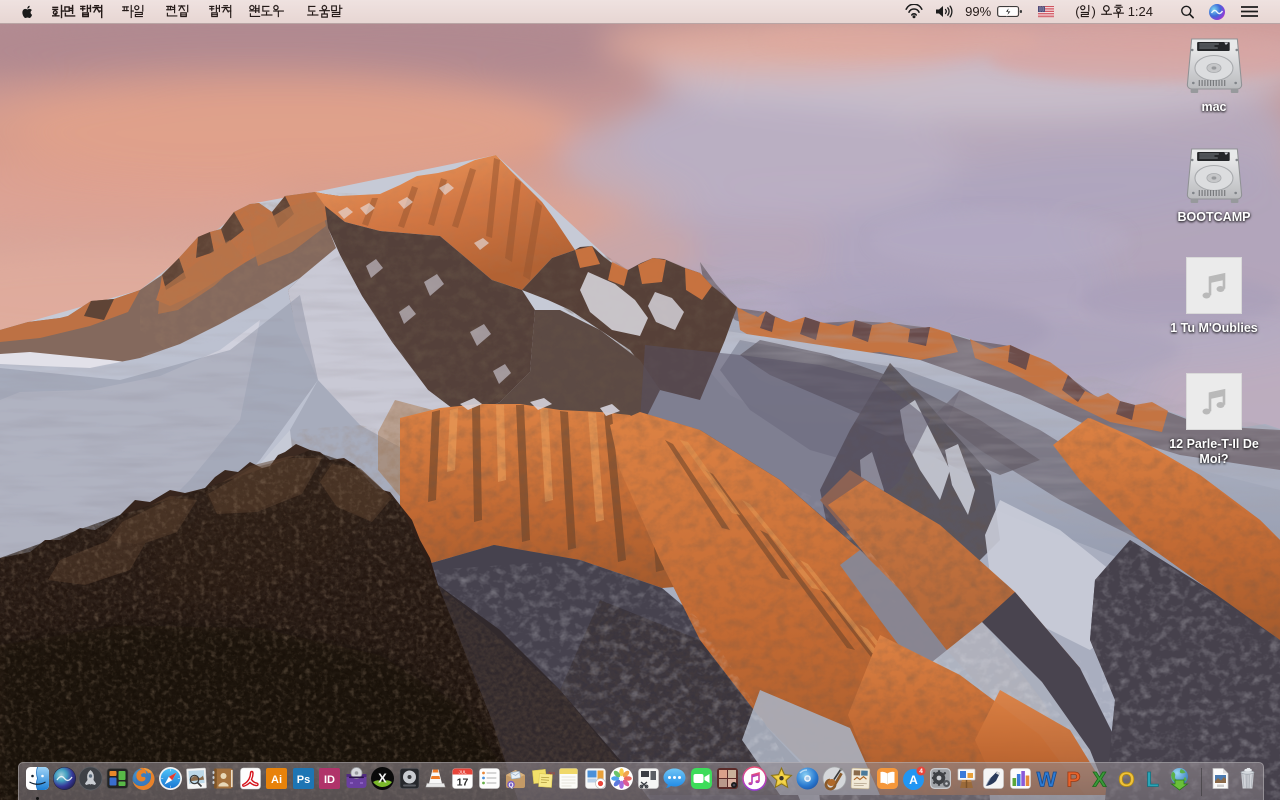 Image resolution: width=1280 pixels, height=800 pixels. What do you see at coordinates (1152, 780) in the screenshot?
I see `svg-text: L` at bounding box center [1152, 780].